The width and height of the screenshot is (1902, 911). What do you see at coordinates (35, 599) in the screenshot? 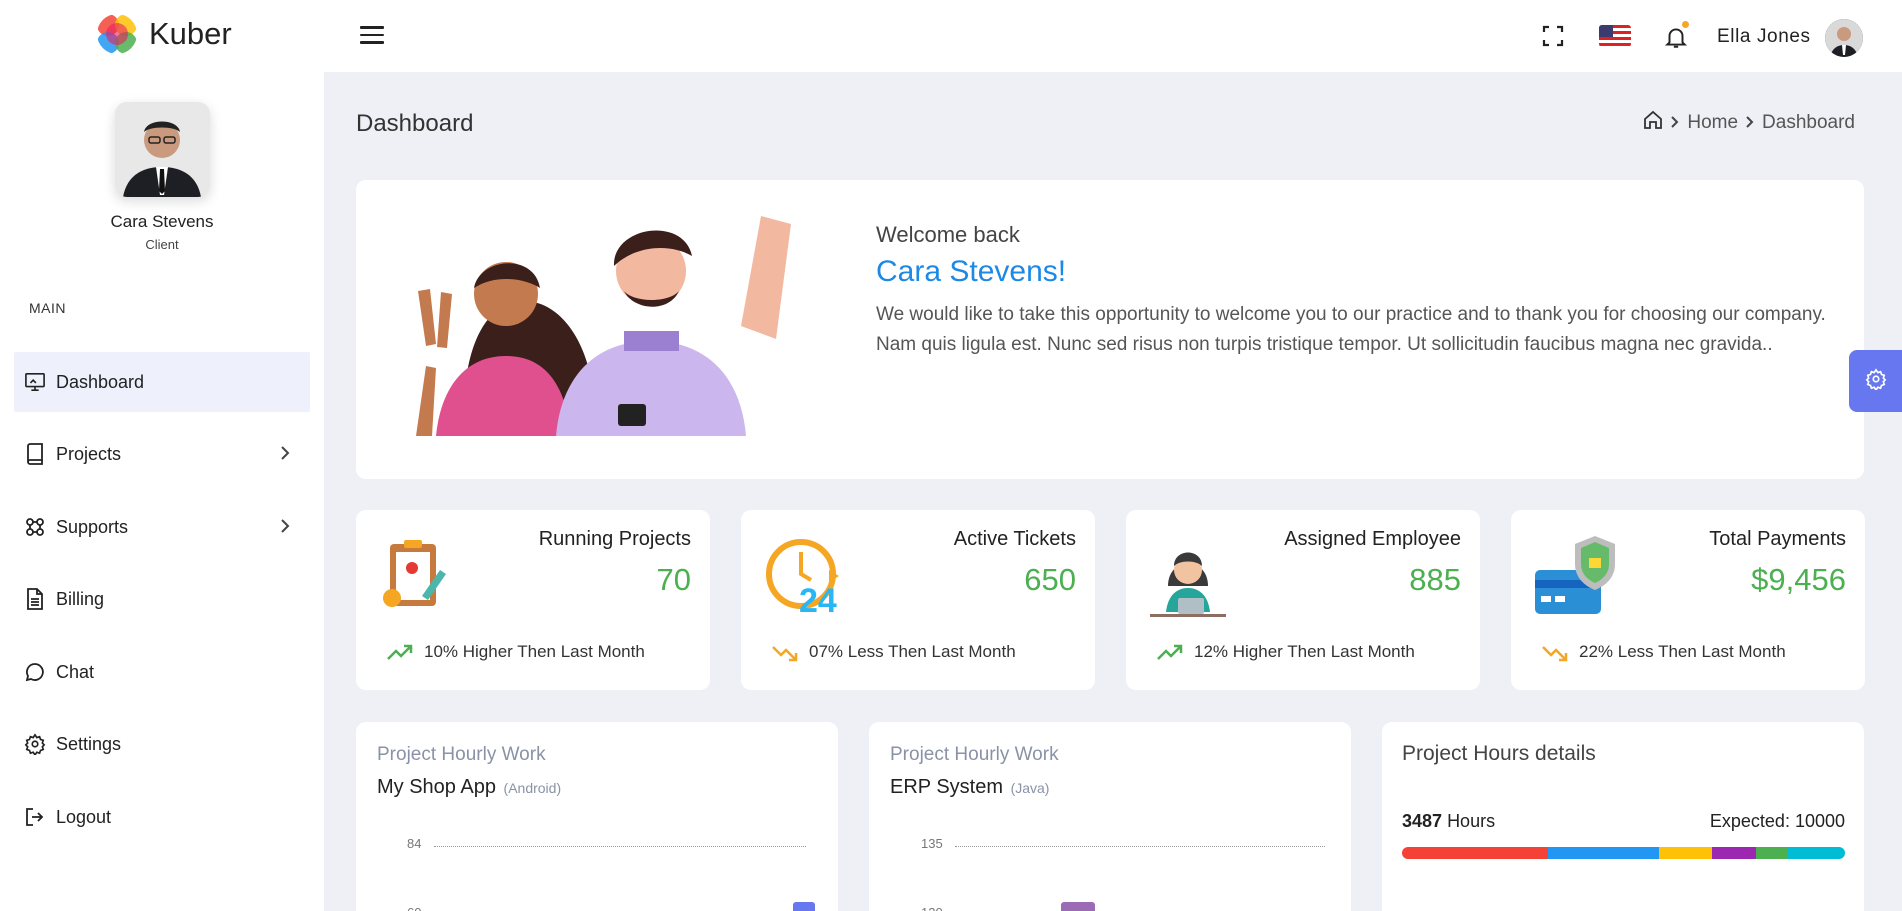
I see `document-icon` at bounding box center [35, 599].